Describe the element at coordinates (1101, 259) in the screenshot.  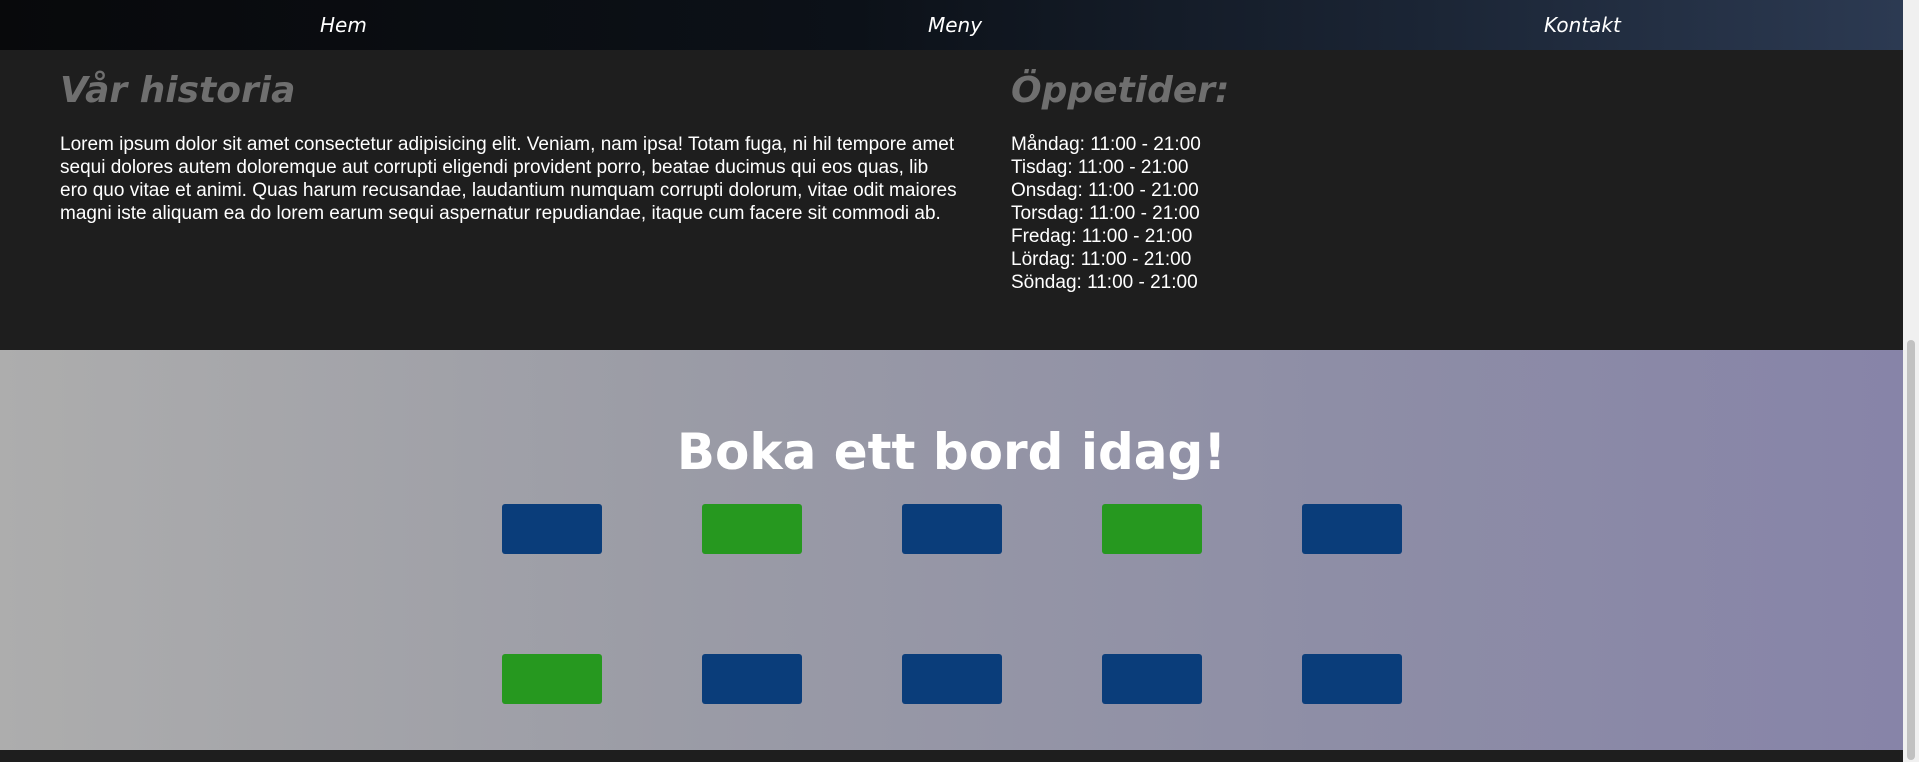
I see `opening-hours-saturday: Lördag: 11:00 - 21:00` at that location.